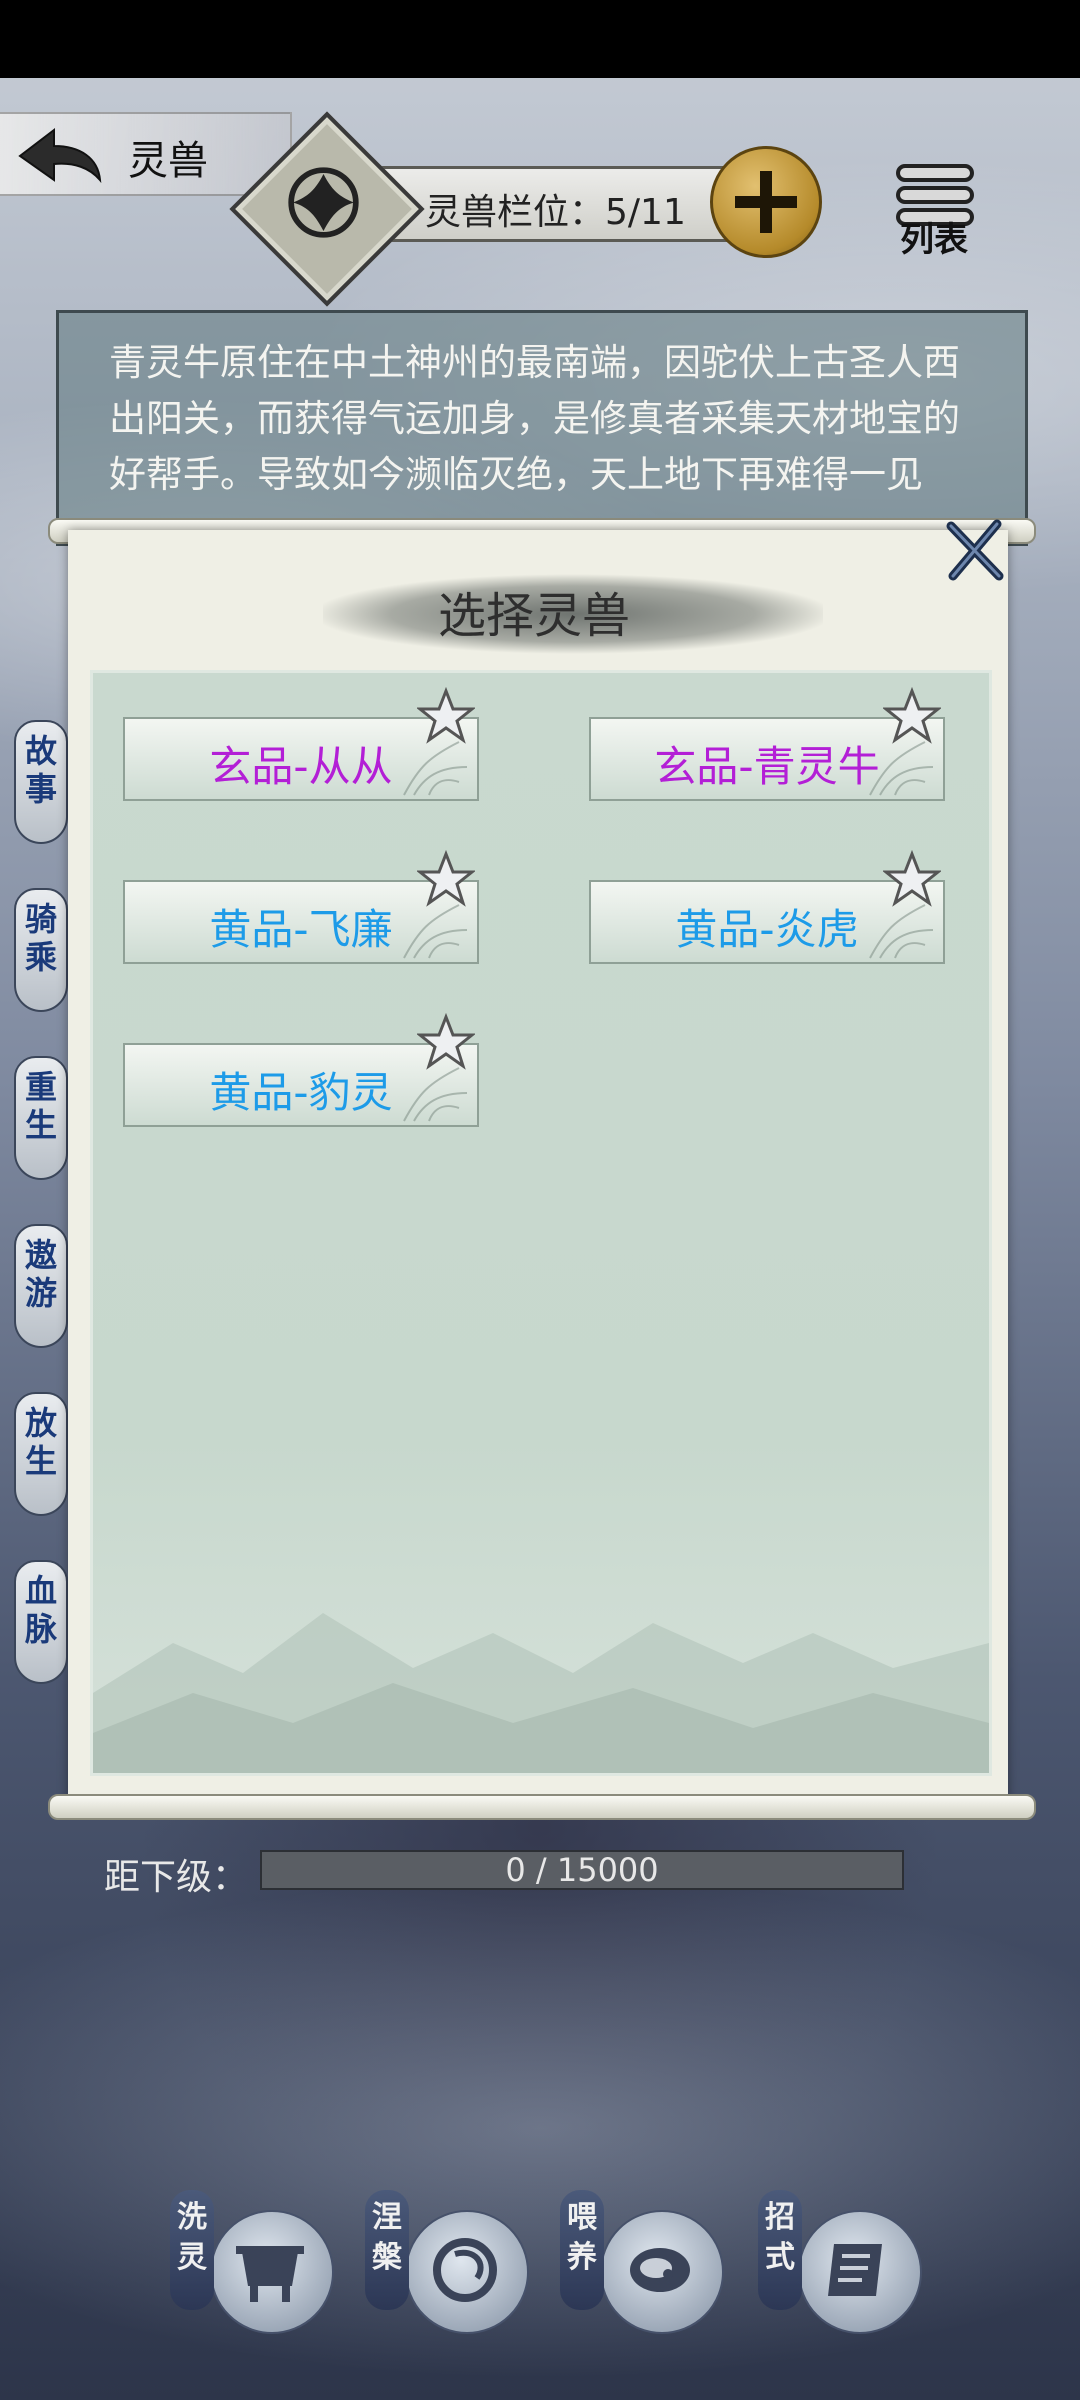 Image resolution: width=1080 pixels, height=2400 pixels. What do you see at coordinates (540, 39) in the screenshot?
I see `status-bar` at bounding box center [540, 39].